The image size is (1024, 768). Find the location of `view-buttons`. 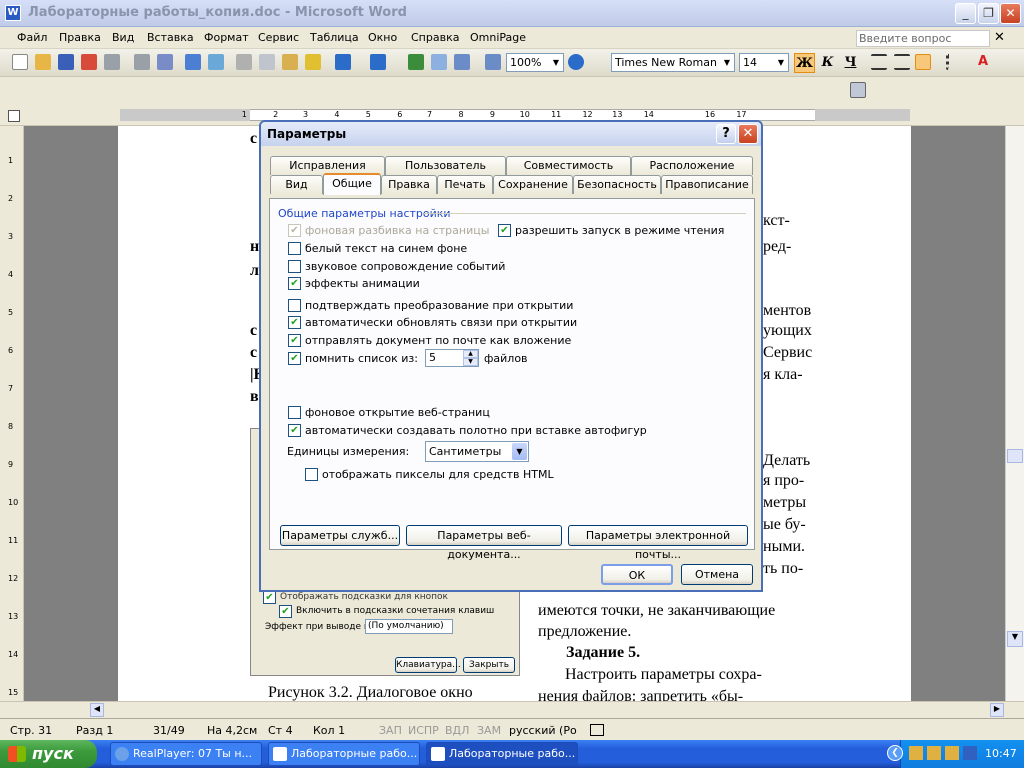

view-buttons is located at coordinates (40, 710).